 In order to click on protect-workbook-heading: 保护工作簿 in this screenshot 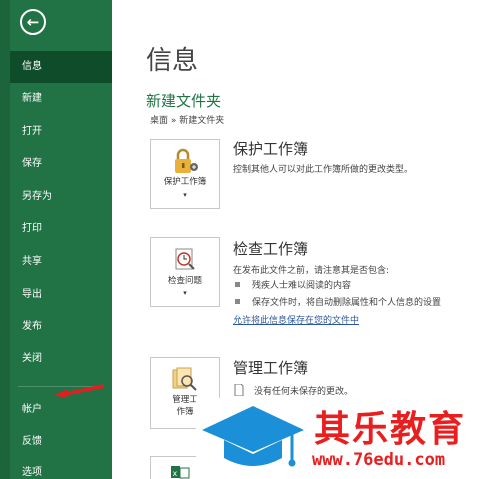, I will do `click(271, 149)`.